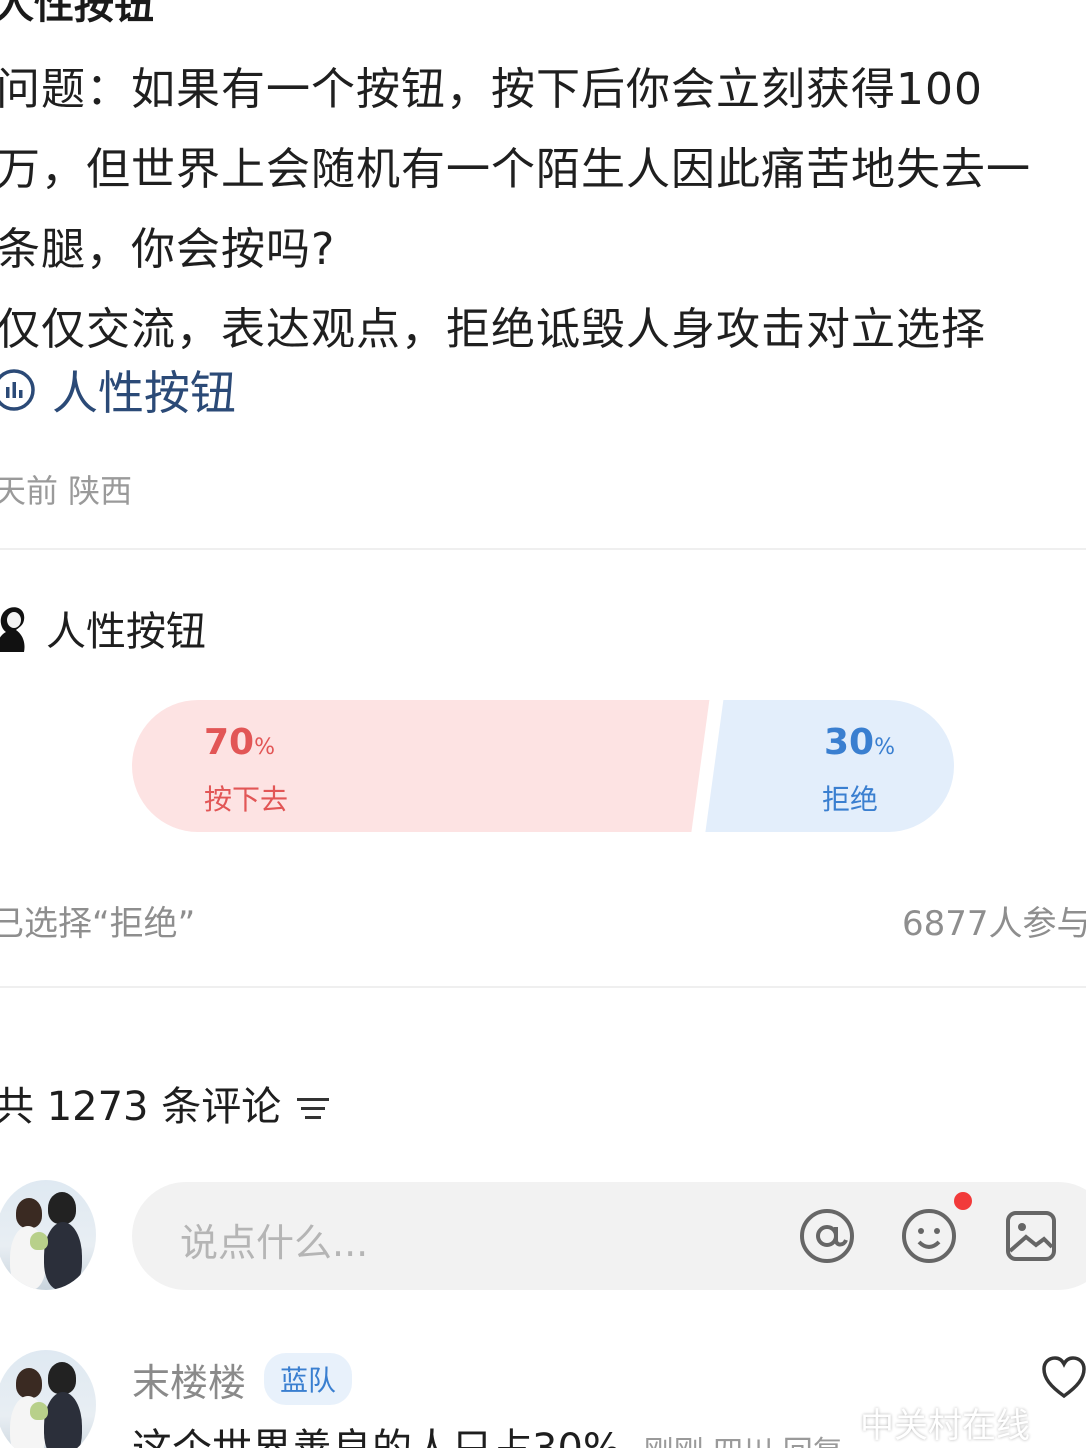 Image resolution: width=1086 pixels, height=1448 pixels. What do you see at coordinates (308, 1379) in the screenshot?
I see `team-badge: 蓝队` at bounding box center [308, 1379].